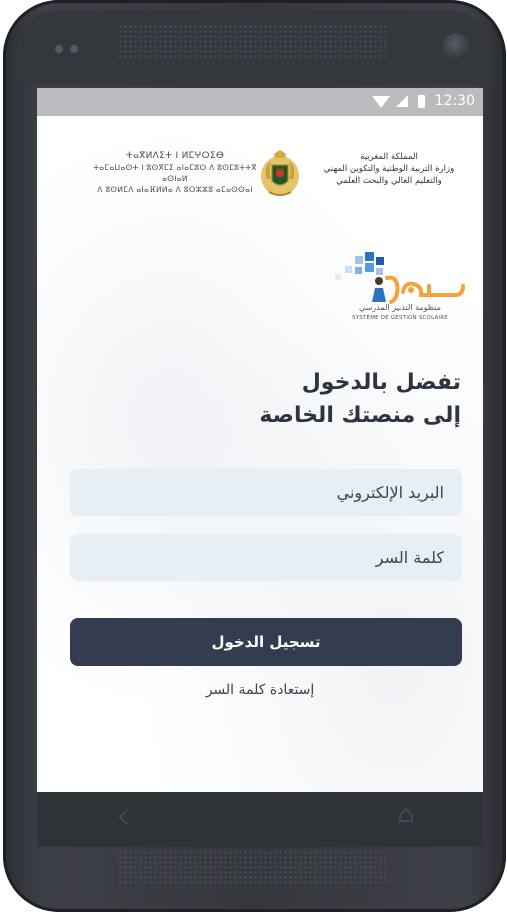 Image resolution: width=507 pixels, height=912 pixels. I want to click on login-button: تسجيل الدخول, so click(266, 642).